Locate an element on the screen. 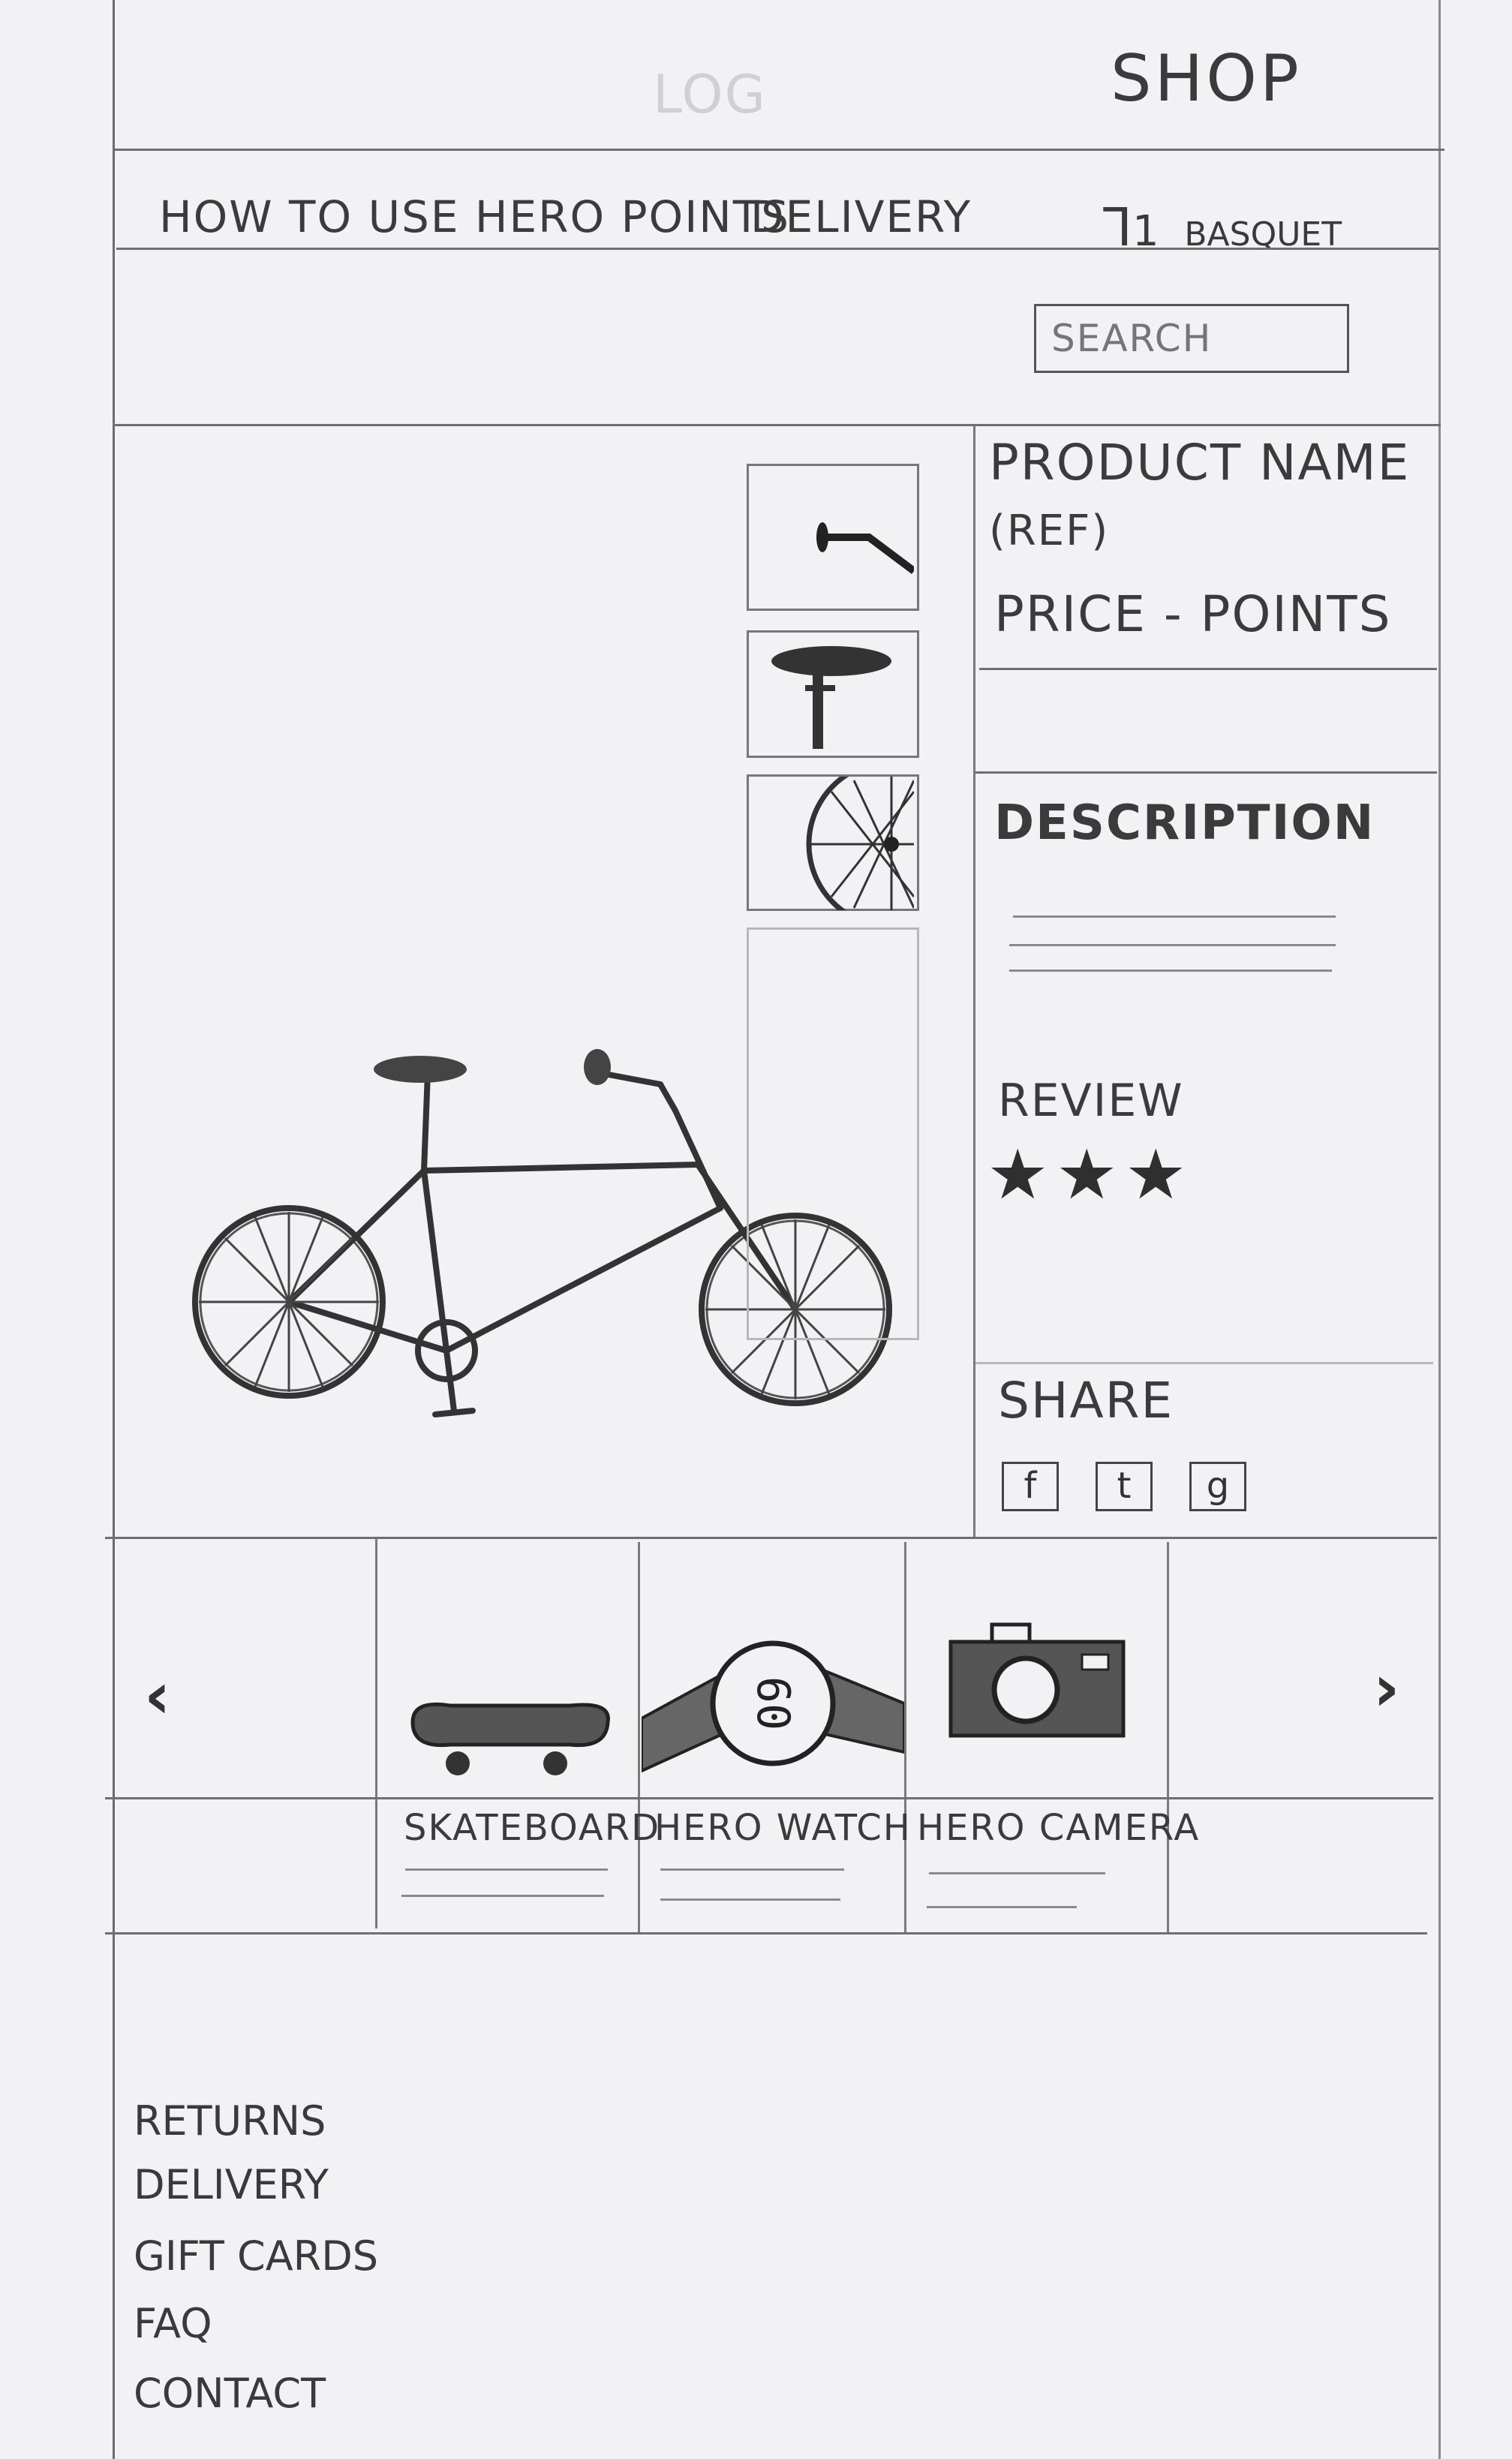  nav-divider is located at coordinates (777, 249).